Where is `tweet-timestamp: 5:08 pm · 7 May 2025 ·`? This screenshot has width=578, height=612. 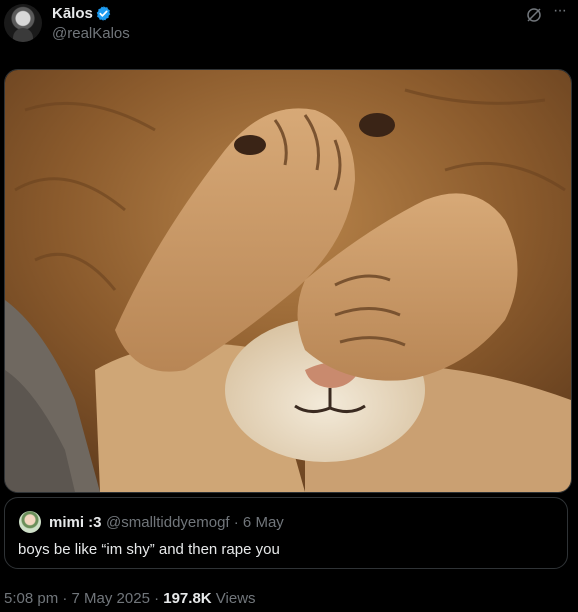 tweet-timestamp: 5:08 pm · 7 May 2025 · is located at coordinates (83, 598).